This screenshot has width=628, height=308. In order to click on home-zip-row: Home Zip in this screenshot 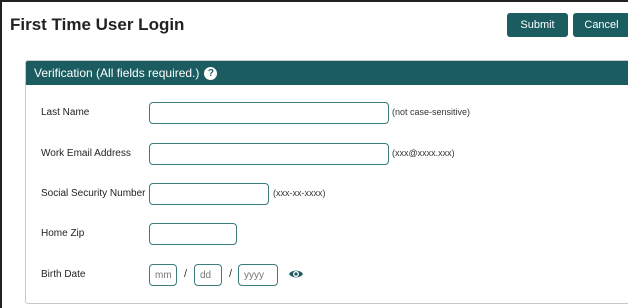, I will do `click(327, 234)`.